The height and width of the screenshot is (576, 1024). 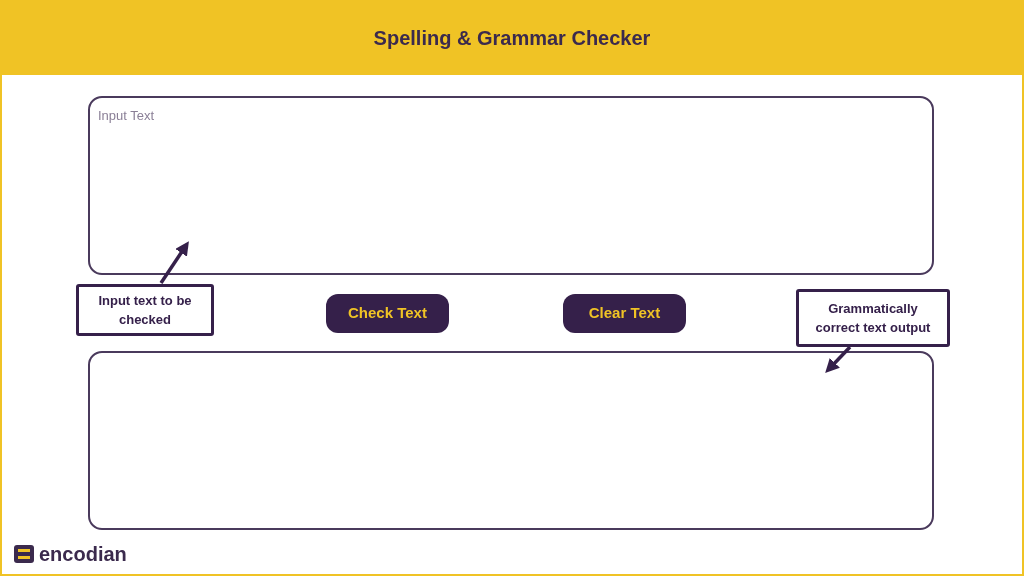 What do you see at coordinates (83, 554) in the screenshot?
I see `brand-logo-text: encodian` at bounding box center [83, 554].